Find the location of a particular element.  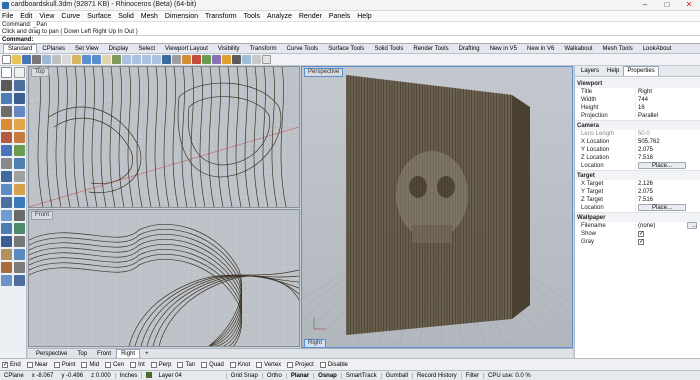

prop-height-value: 16 is located at coordinates (667, 108).